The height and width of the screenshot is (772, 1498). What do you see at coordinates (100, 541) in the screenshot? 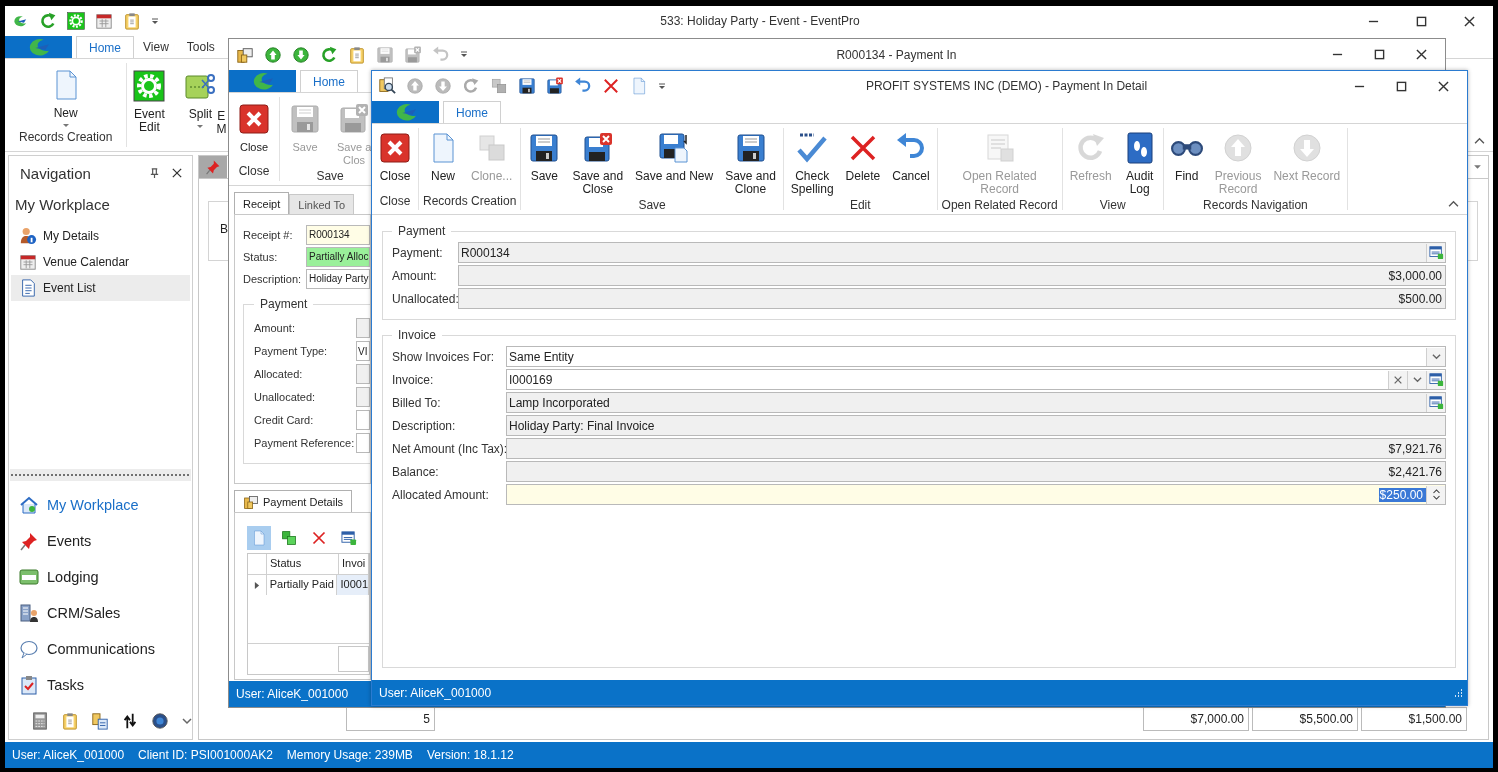
I see `module-button: Events` at bounding box center [100, 541].